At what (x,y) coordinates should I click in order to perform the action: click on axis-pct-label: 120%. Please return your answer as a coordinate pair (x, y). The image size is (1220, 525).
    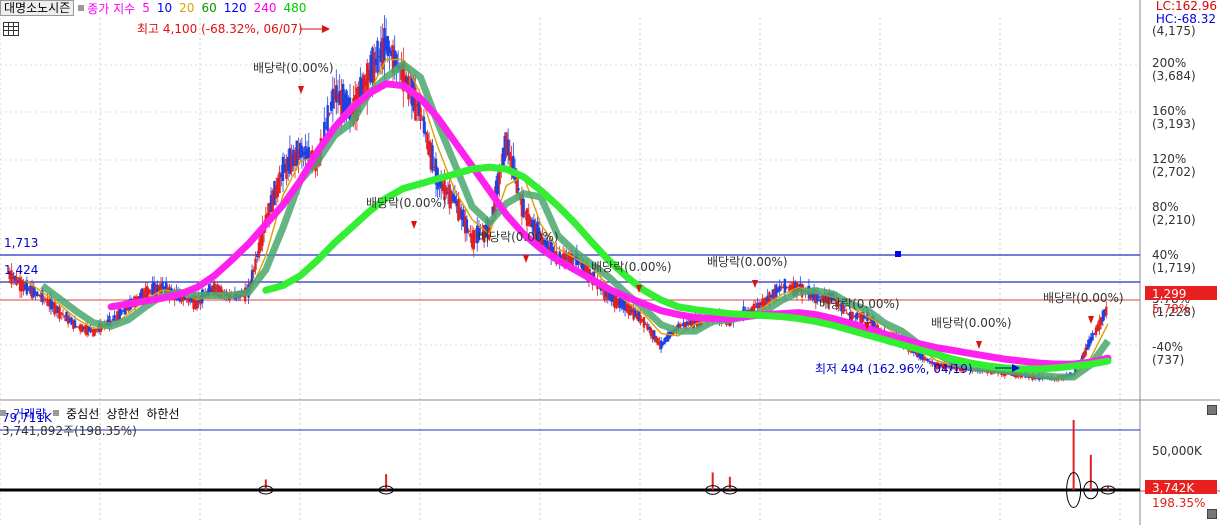
    Looking at the image, I should click on (1169, 159).